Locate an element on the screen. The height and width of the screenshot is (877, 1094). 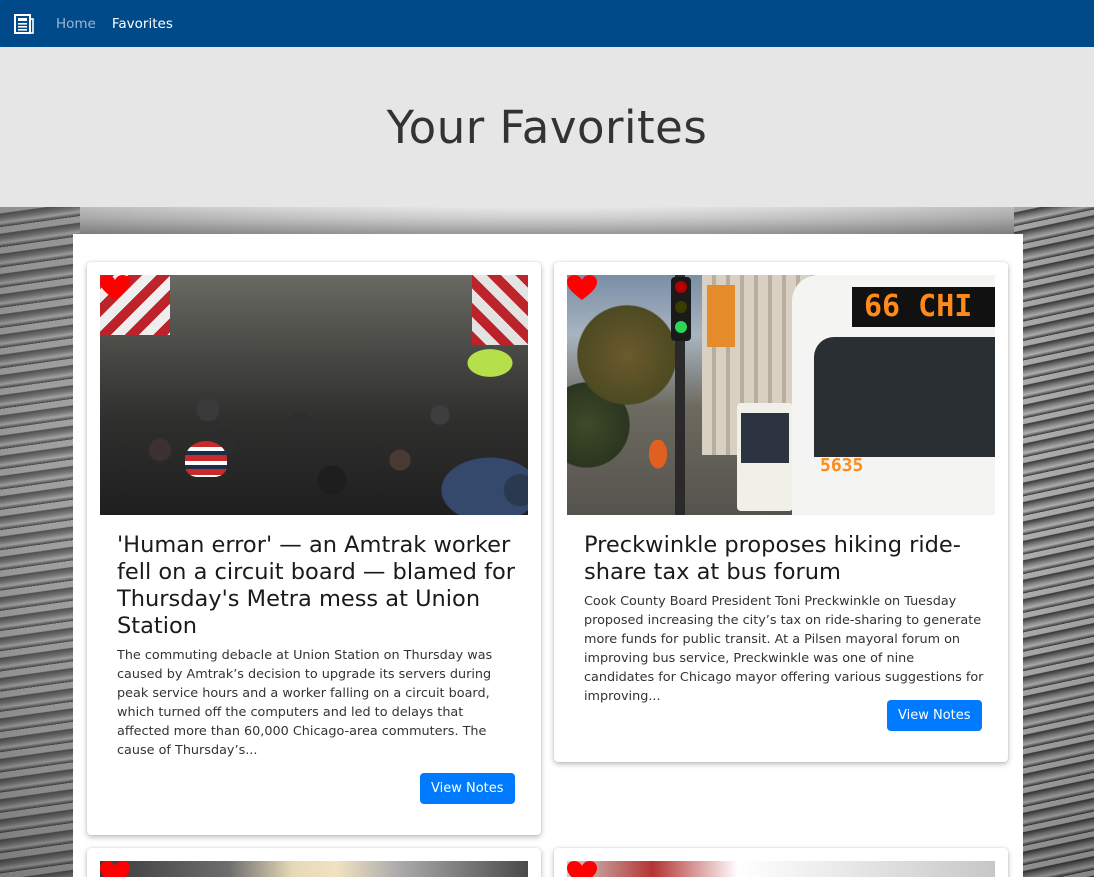
page-title: Your Favorites is located at coordinates (547, 127).